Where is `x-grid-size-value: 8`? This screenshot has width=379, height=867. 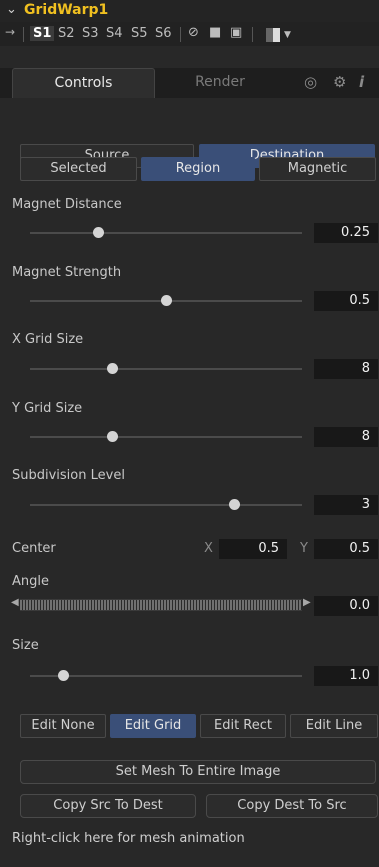 x-grid-size-value: 8 is located at coordinates (346, 369).